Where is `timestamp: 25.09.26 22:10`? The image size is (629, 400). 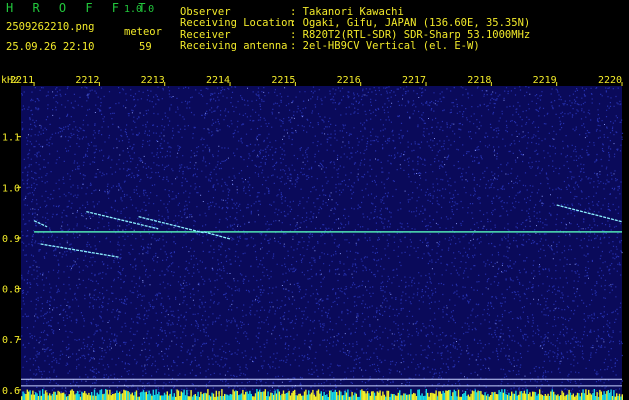
timestamp: 25.09.26 22:10 is located at coordinates (50, 47).